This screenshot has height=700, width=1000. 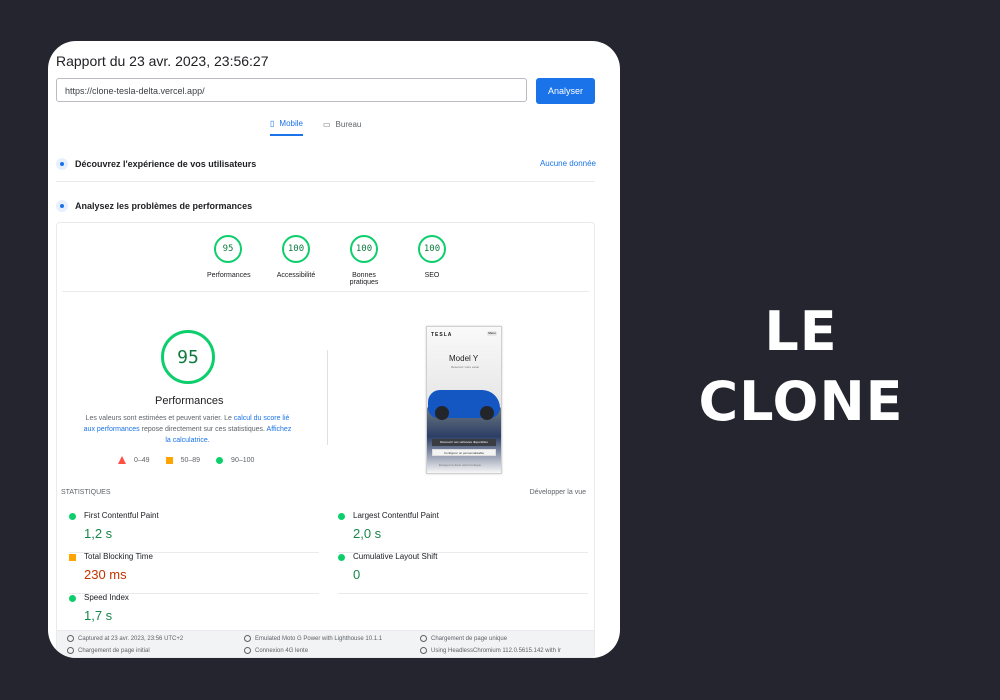 What do you see at coordinates (558, 492) in the screenshot?
I see `expand-view-link: Développer la vue` at bounding box center [558, 492].